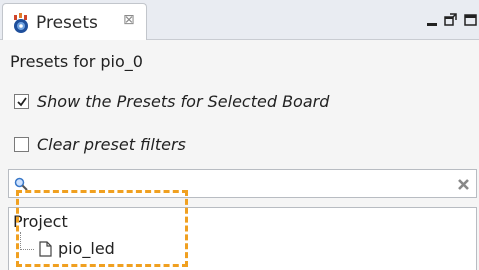  Describe the element at coordinates (76, 61) in the screenshot. I see `presets-heading: Presets for pio_0` at that location.